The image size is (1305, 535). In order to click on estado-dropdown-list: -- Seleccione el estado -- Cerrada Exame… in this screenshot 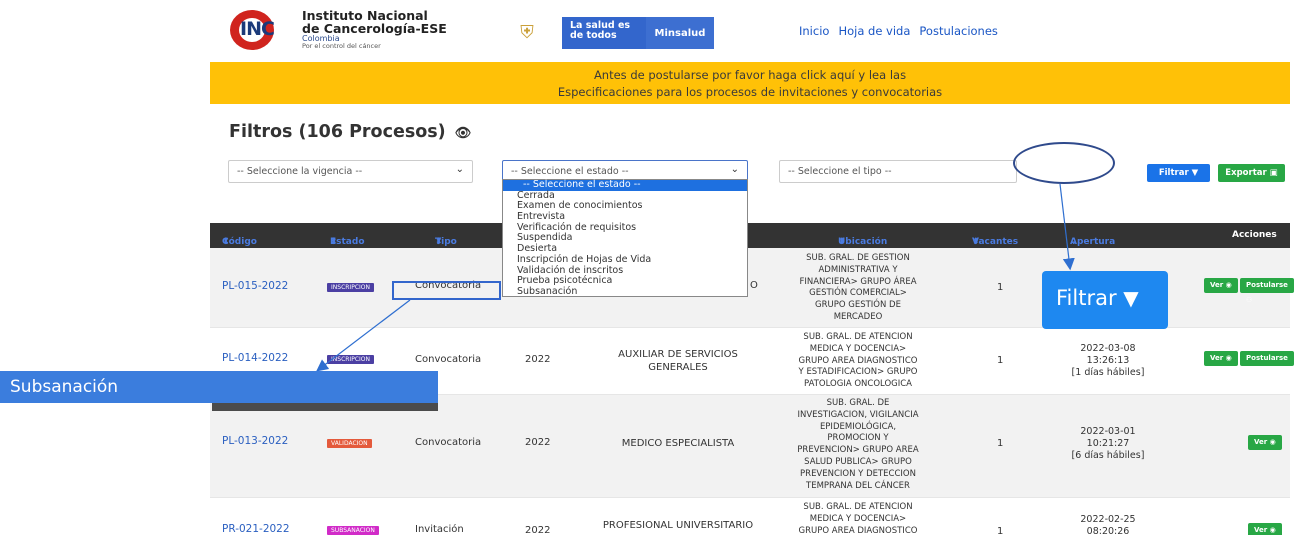, I will do `click(625, 238)`.